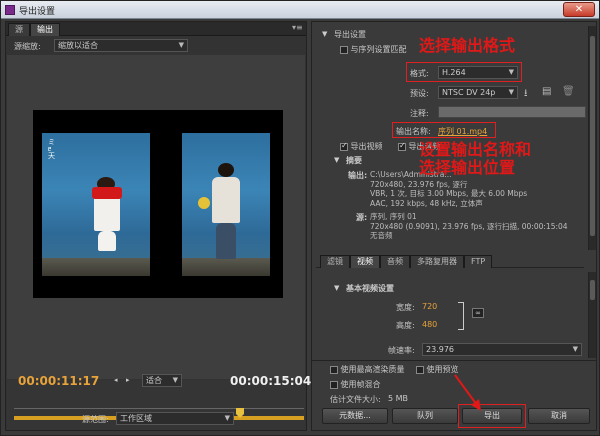 This screenshot has width=600, height=436. I want to click on tab-output: 输出, so click(45, 29).